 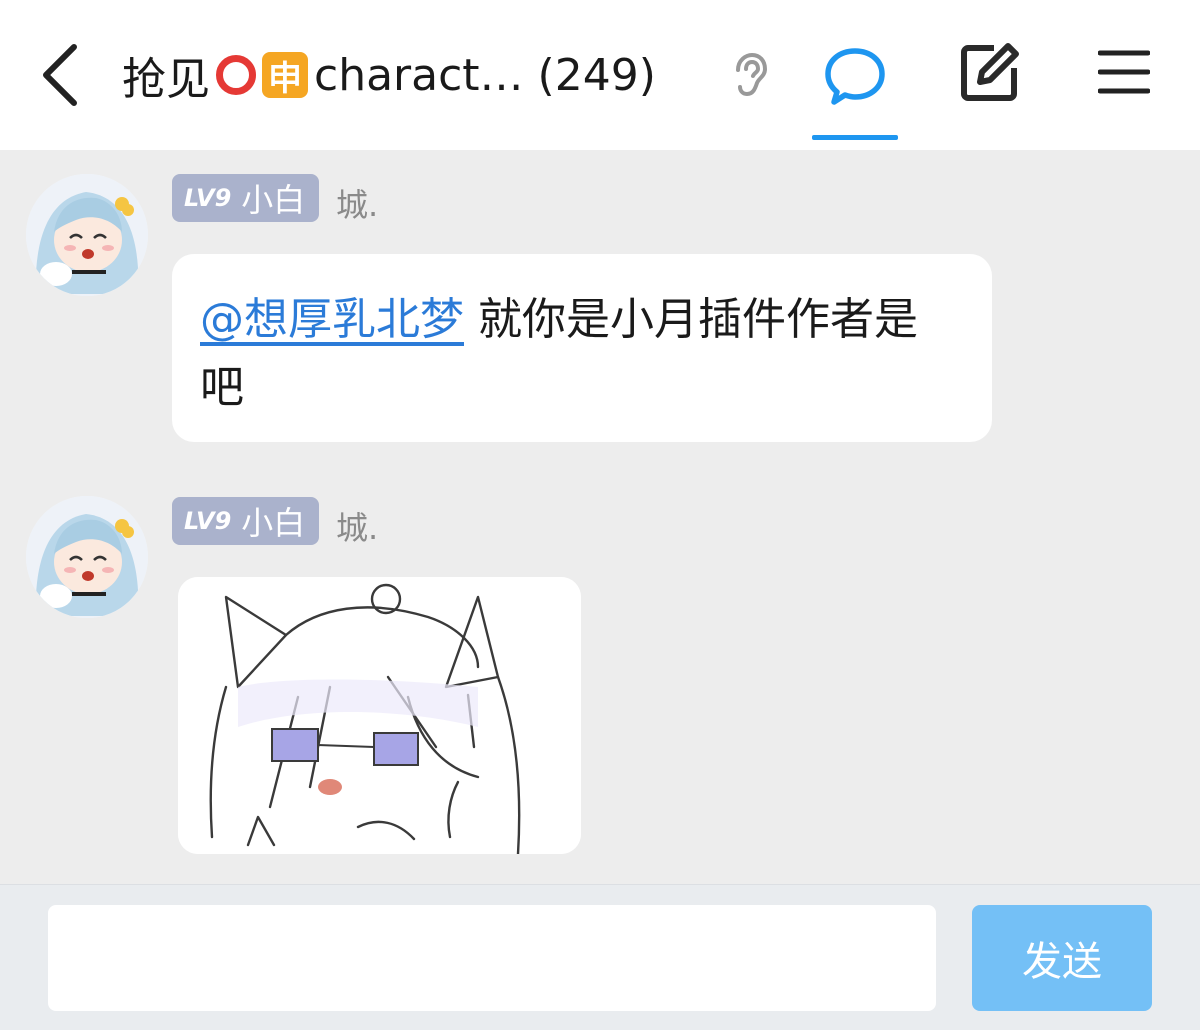 What do you see at coordinates (1062, 958) in the screenshot?
I see `send-button: 发送` at bounding box center [1062, 958].